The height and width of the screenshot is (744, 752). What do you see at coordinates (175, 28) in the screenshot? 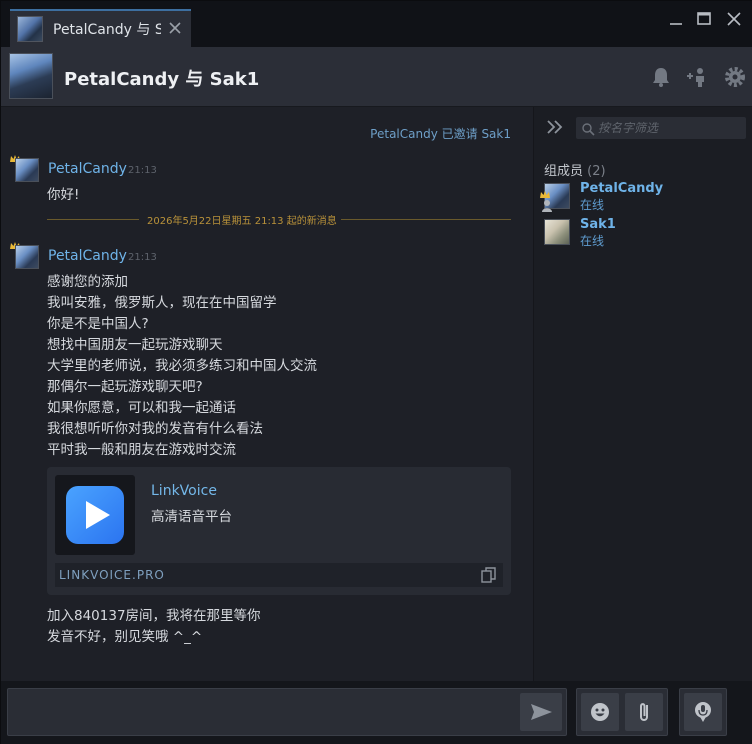
I see `tab-close-icon` at bounding box center [175, 28].